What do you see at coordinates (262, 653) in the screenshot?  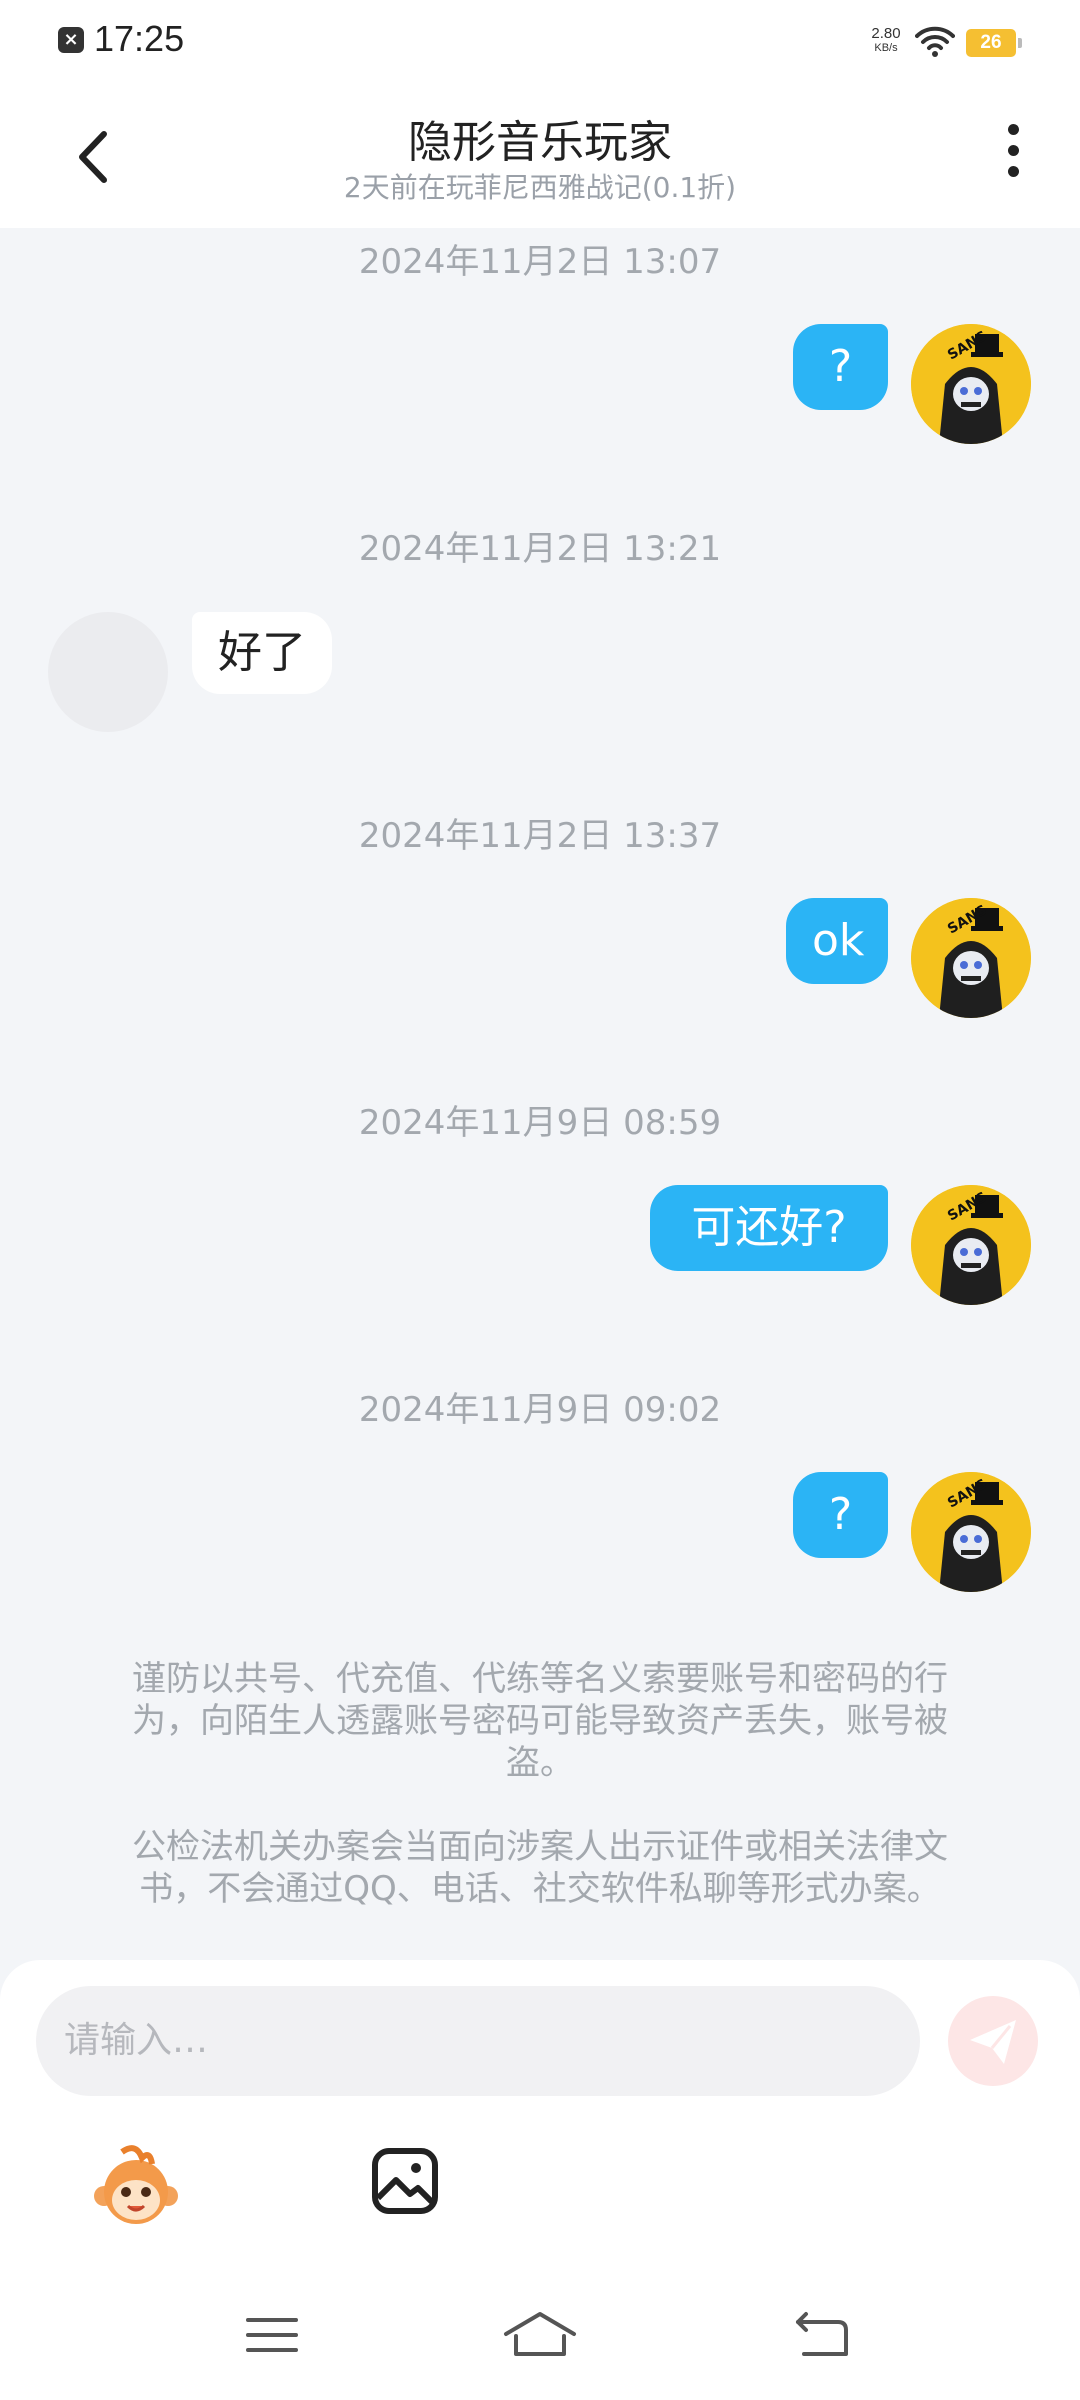 I see `message-bubble-received: 好了` at bounding box center [262, 653].